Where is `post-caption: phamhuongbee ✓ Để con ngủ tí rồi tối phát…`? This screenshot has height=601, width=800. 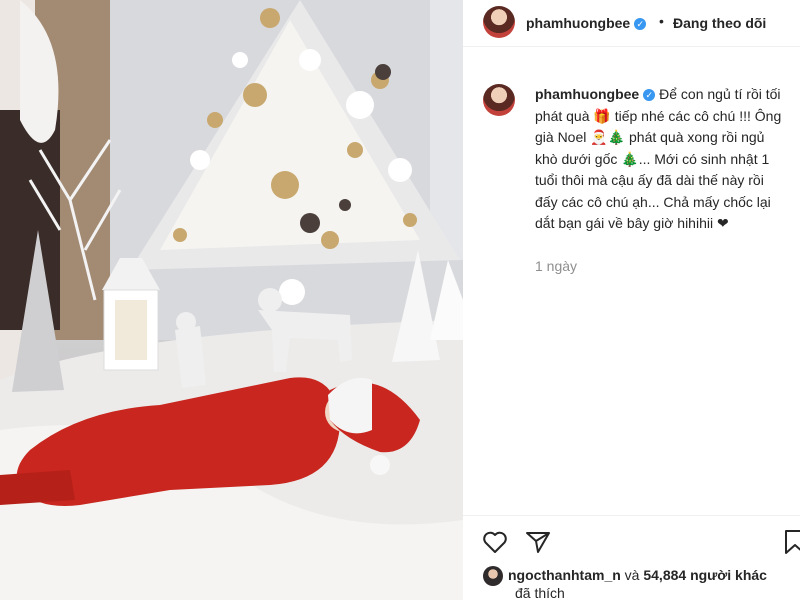
post-caption: phamhuongbee ✓ Để con ngủ tí rồi tối phát… is located at coordinates (660, 159).